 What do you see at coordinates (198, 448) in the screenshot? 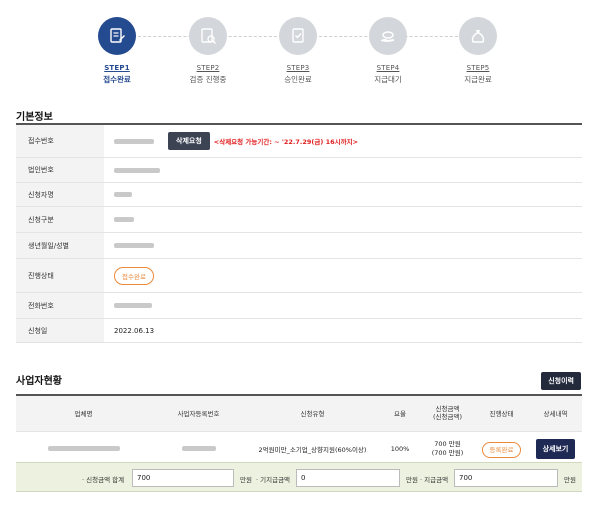
I see `biz-no-value` at bounding box center [198, 448].